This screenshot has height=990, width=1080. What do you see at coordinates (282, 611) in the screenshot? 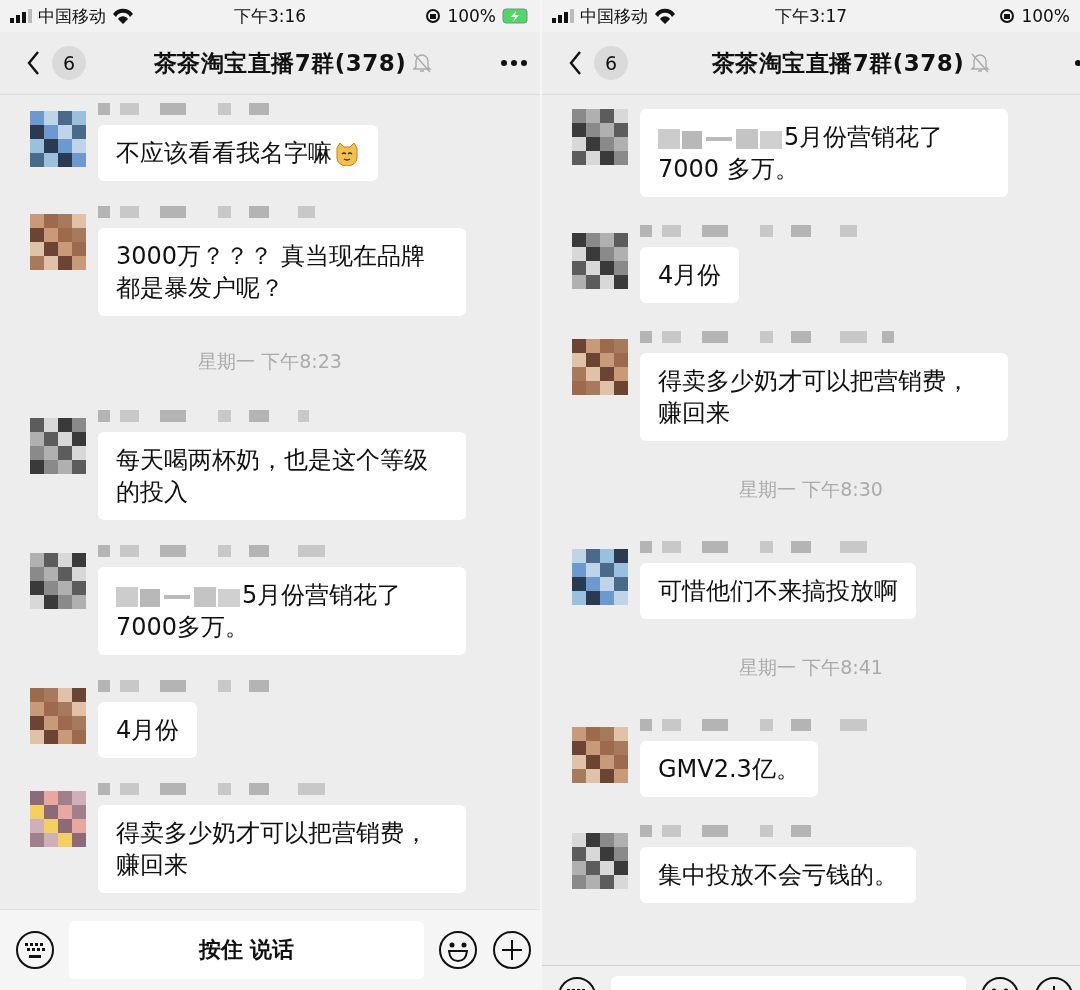
I see `message-bubble: 5月份营销花了7000多万。` at bounding box center [282, 611].